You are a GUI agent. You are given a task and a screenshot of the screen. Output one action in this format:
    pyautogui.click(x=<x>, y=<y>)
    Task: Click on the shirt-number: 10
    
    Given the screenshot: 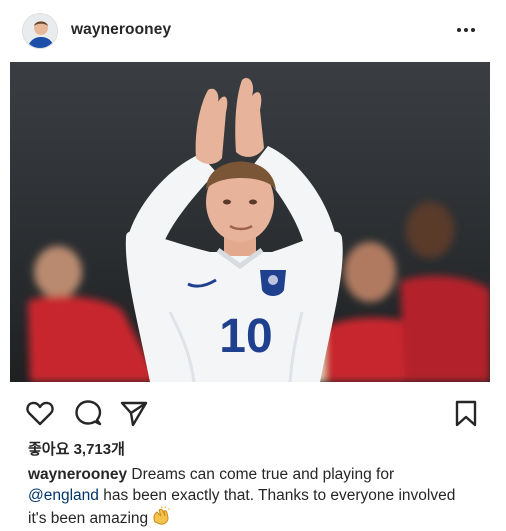 What is the action you would take?
    pyautogui.click(x=245, y=336)
    